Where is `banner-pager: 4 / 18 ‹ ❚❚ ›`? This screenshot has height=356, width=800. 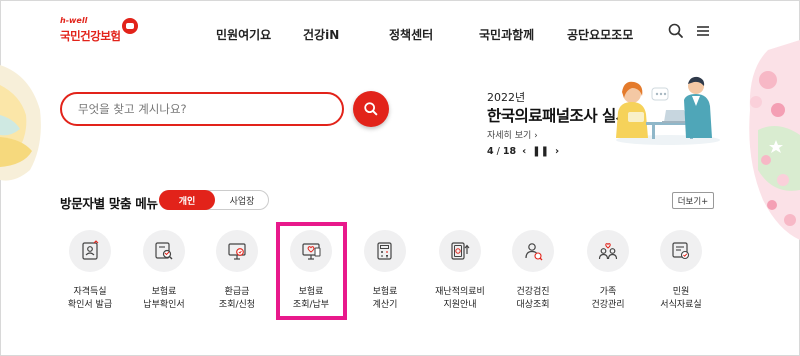
banner-pager: 4 / 18 ‹ ❚❚ › is located at coordinates (523, 151).